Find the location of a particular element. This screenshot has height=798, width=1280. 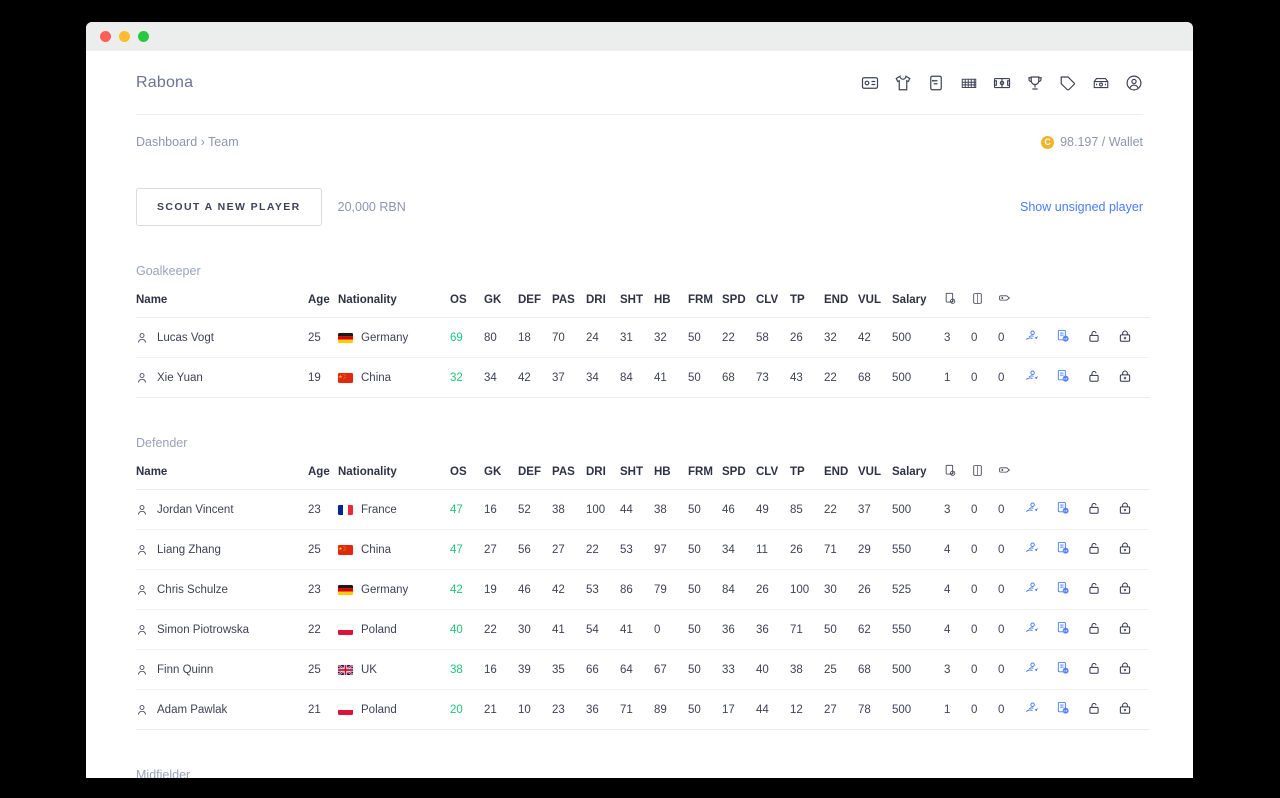

show-unsigned-player-link: Show unsigned player is located at coordinates (1081, 207).